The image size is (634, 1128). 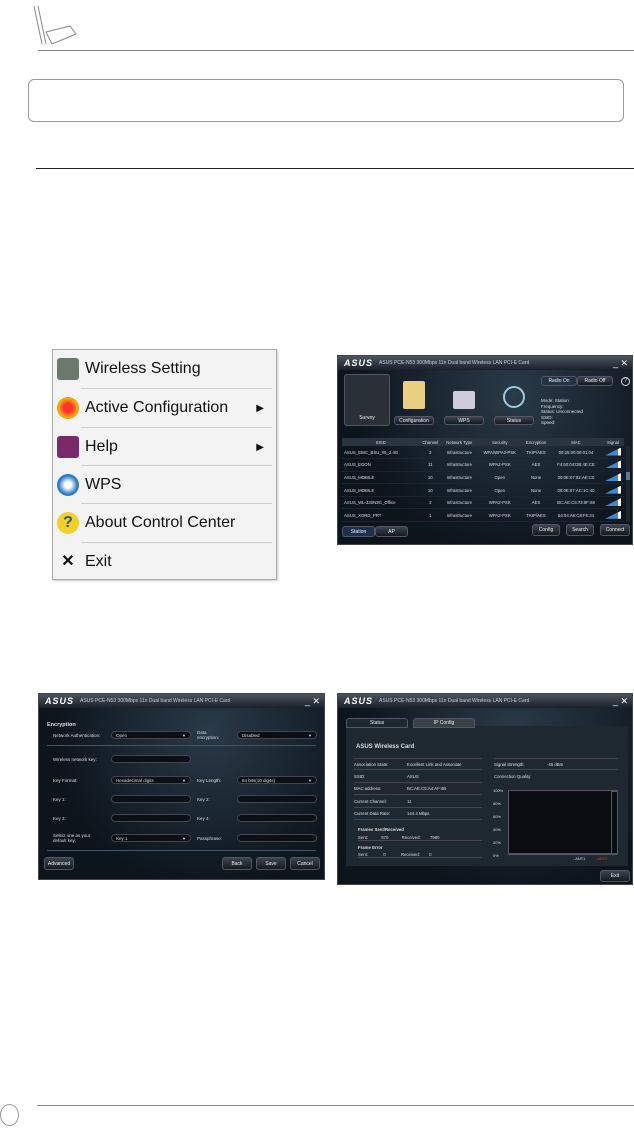 What do you see at coordinates (430, 442) in the screenshot?
I see `column-header: Channel` at bounding box center [430, 442].